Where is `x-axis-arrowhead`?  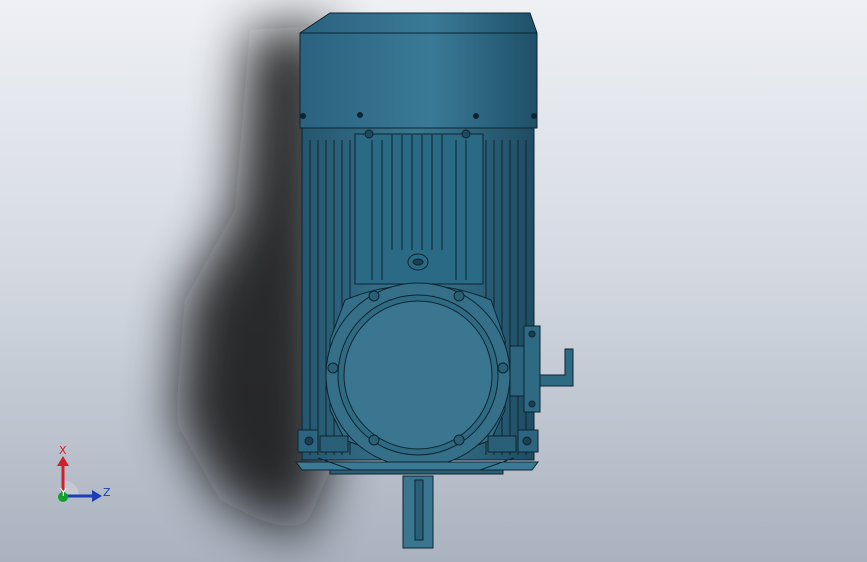
x-axis-arrowhead is located at coordinates (63, 461).